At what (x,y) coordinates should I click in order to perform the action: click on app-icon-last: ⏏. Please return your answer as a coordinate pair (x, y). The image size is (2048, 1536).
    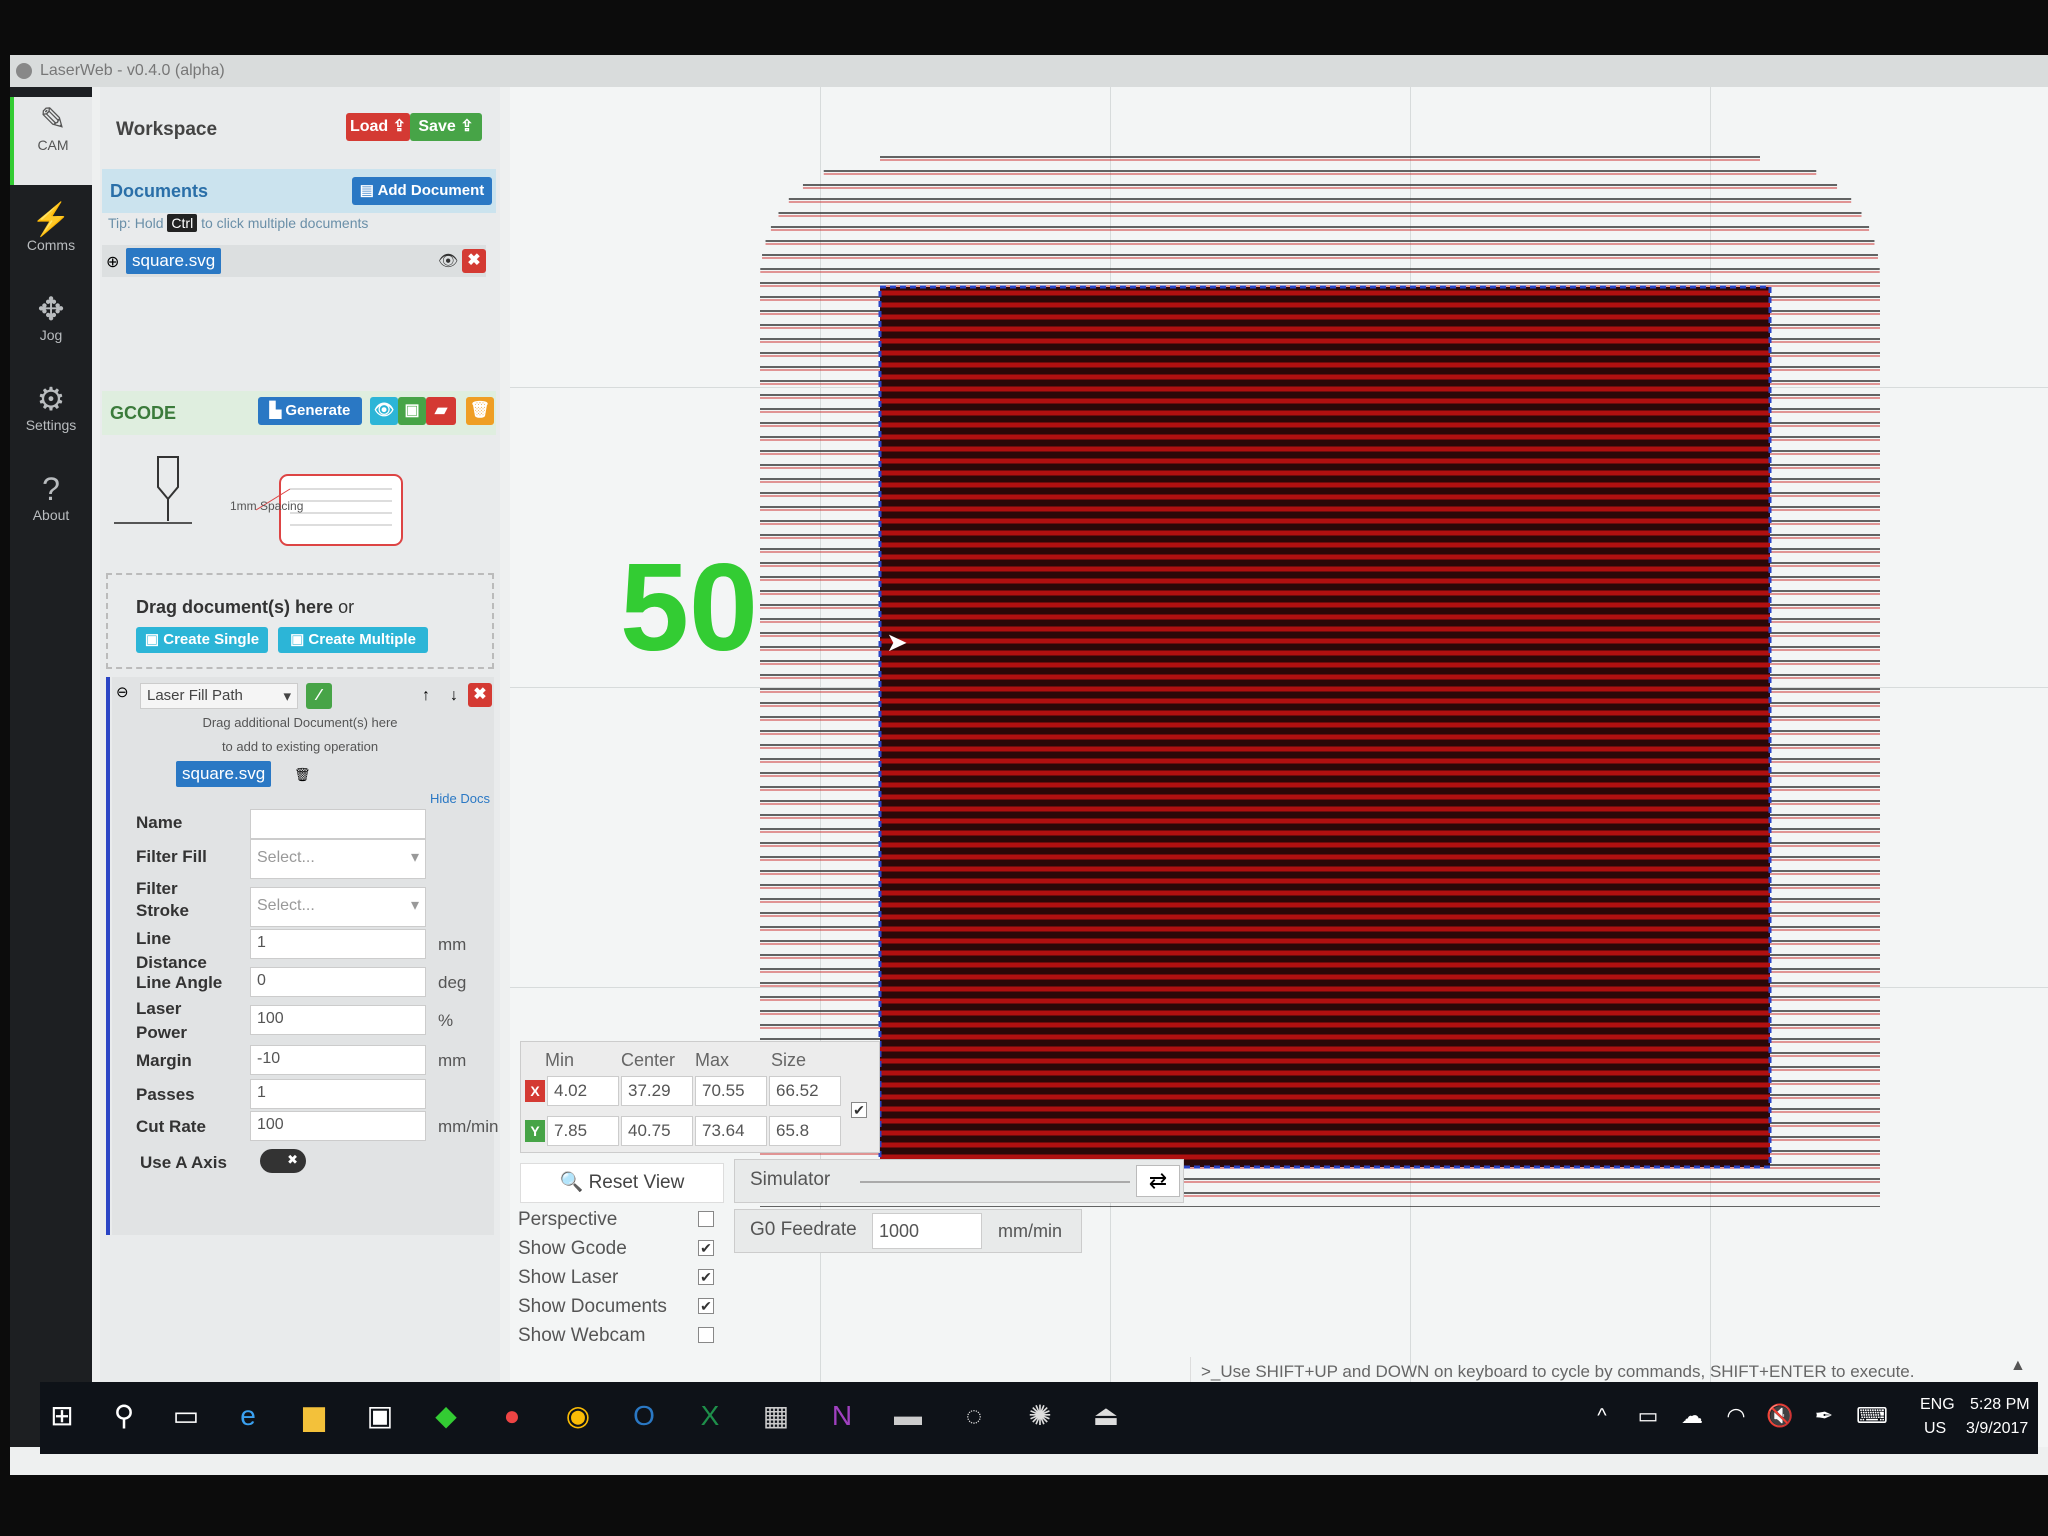
    Looking at the image, I should click on (1106, 1416).